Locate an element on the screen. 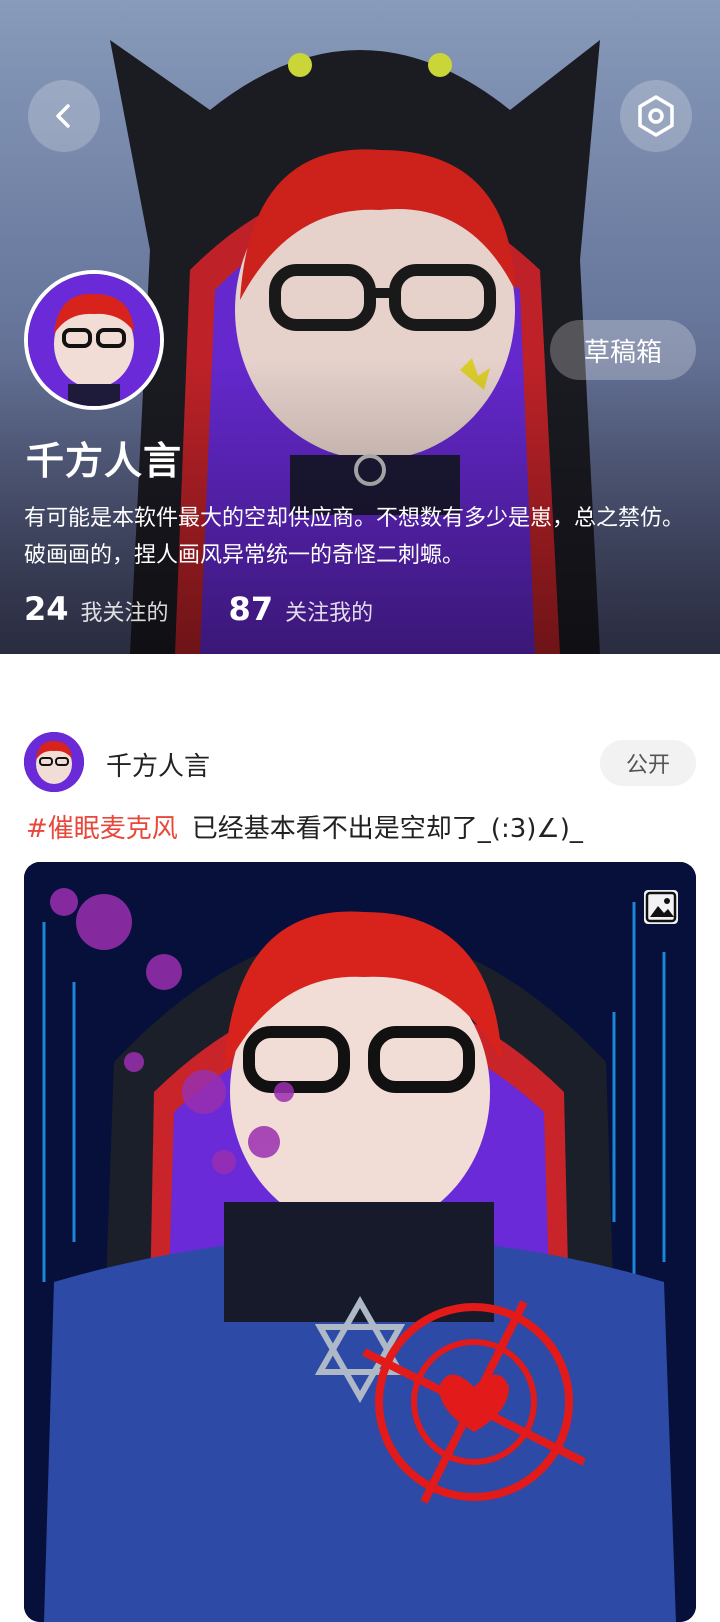  back-button is located at coordinates (64, 116).